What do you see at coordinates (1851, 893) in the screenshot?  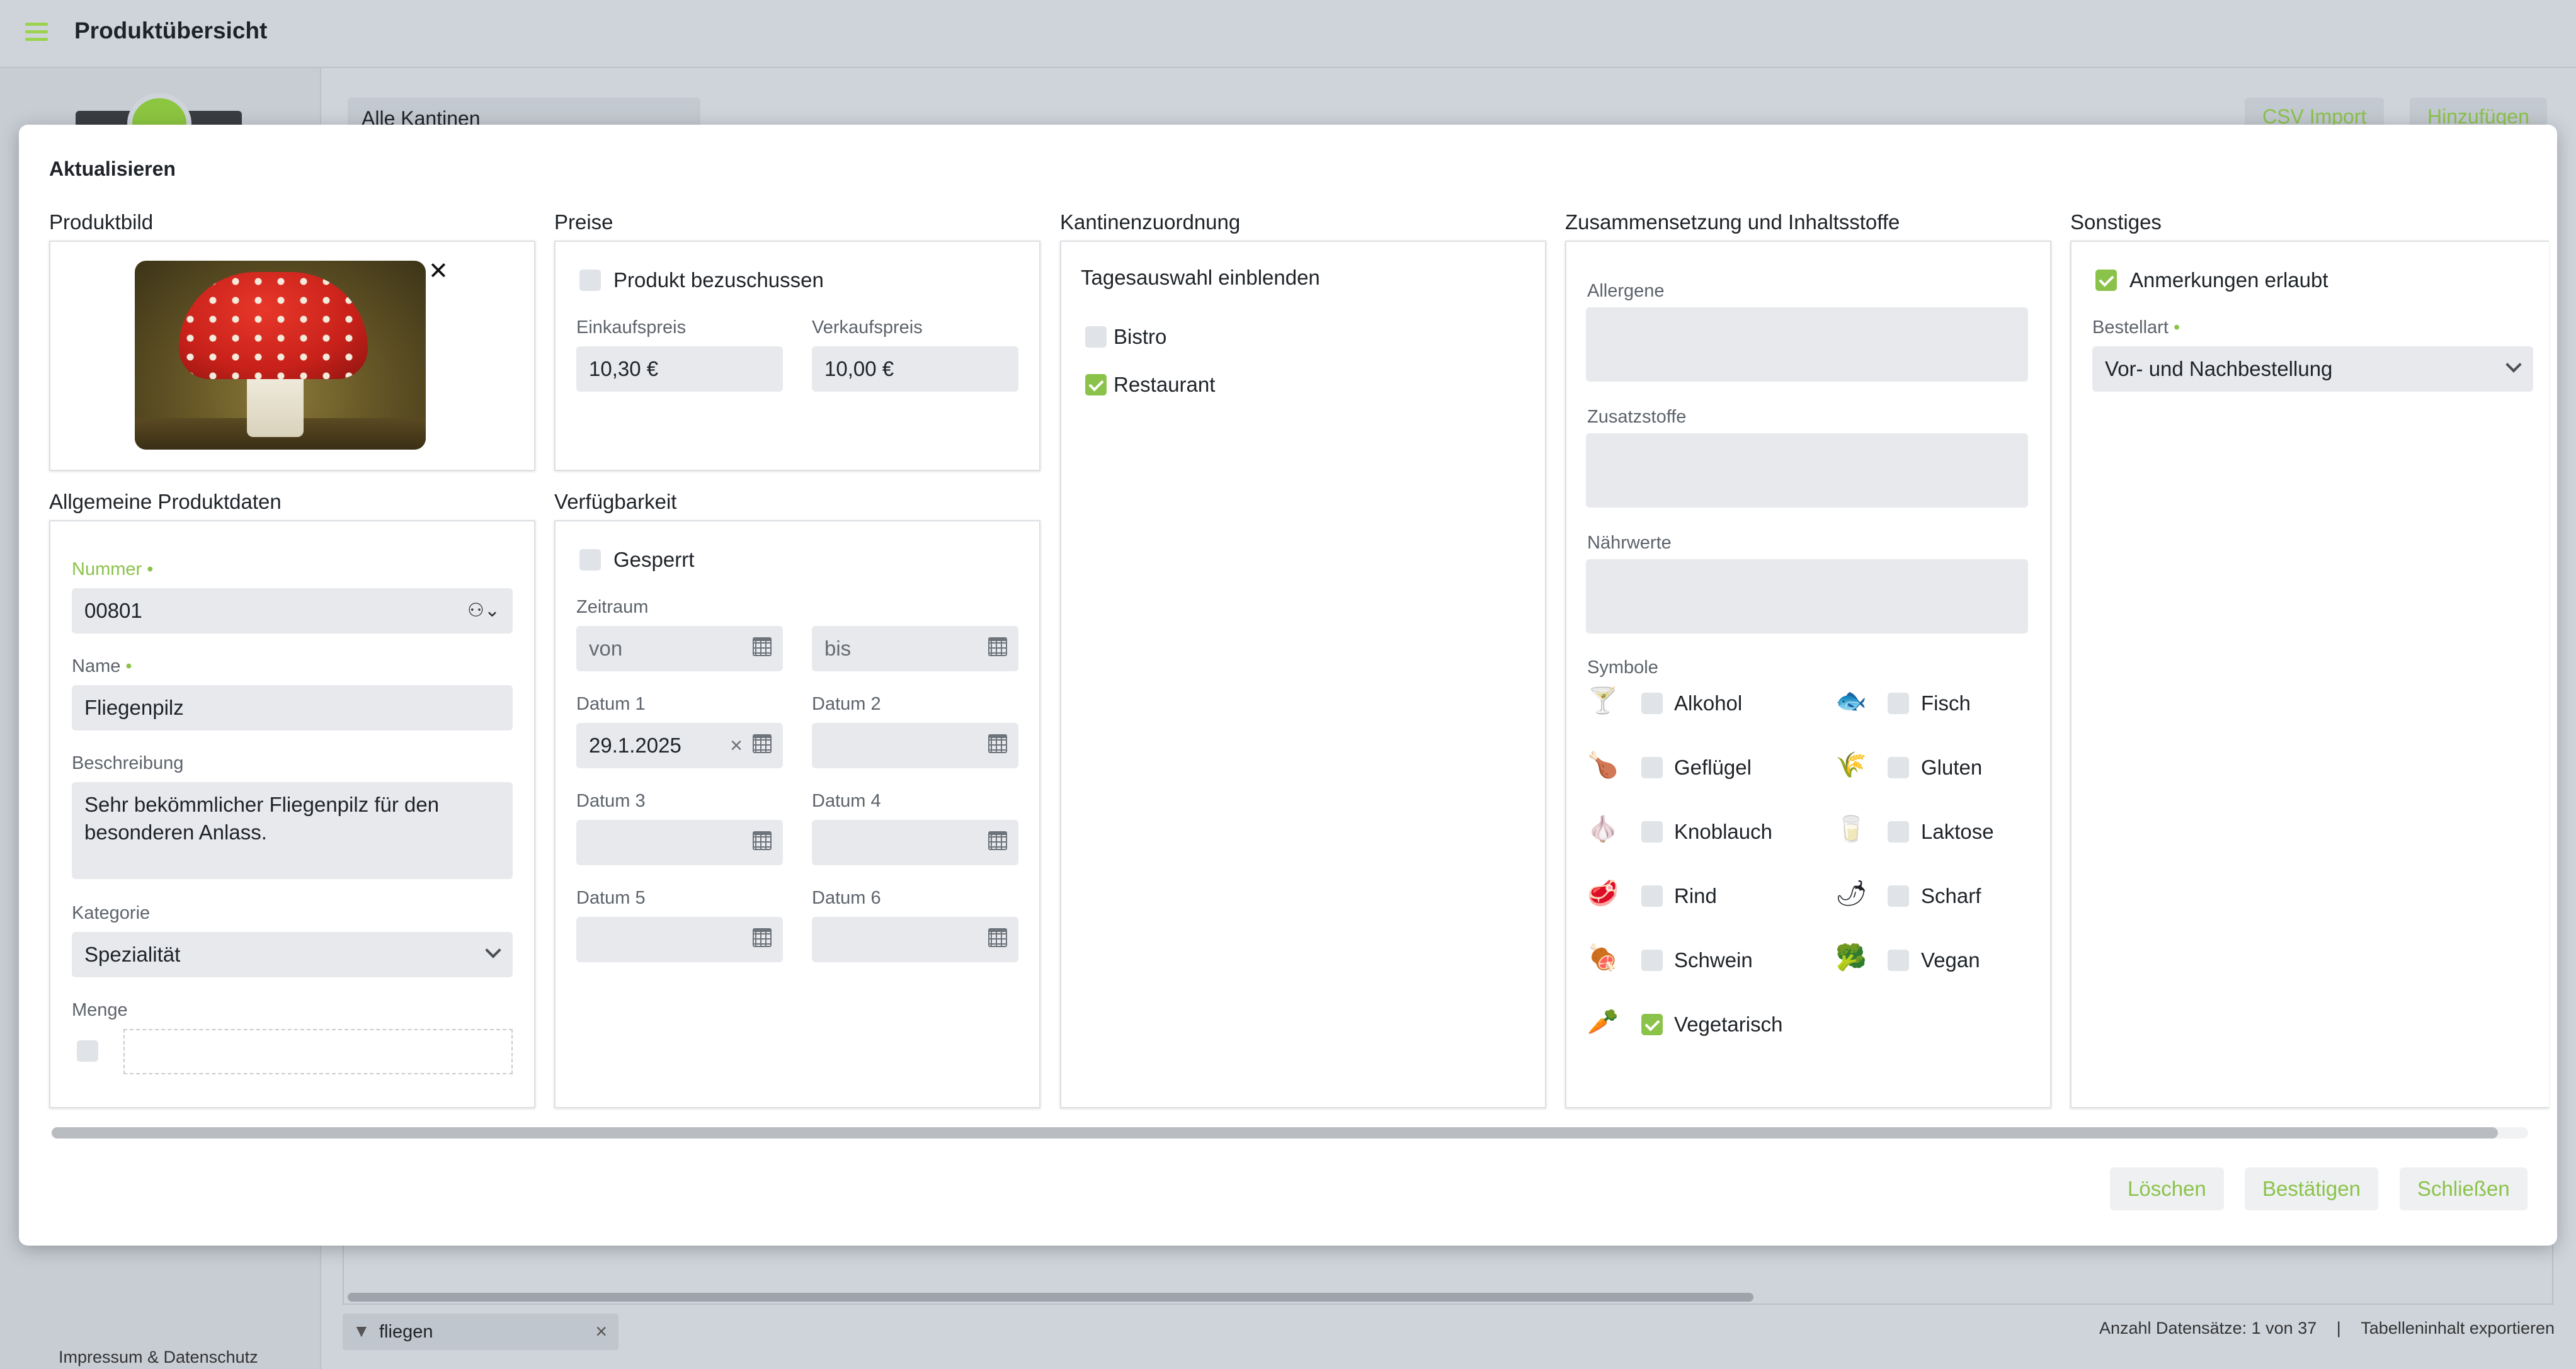 I see `chili-icon: 🌶` at bounding box center [1851, 893].